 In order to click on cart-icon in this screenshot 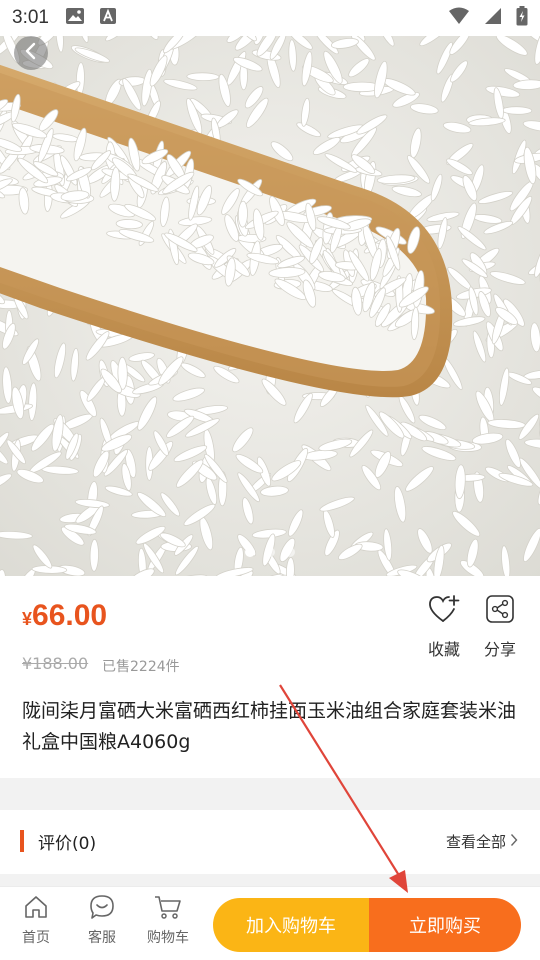, I will do `click(168, 910)`.